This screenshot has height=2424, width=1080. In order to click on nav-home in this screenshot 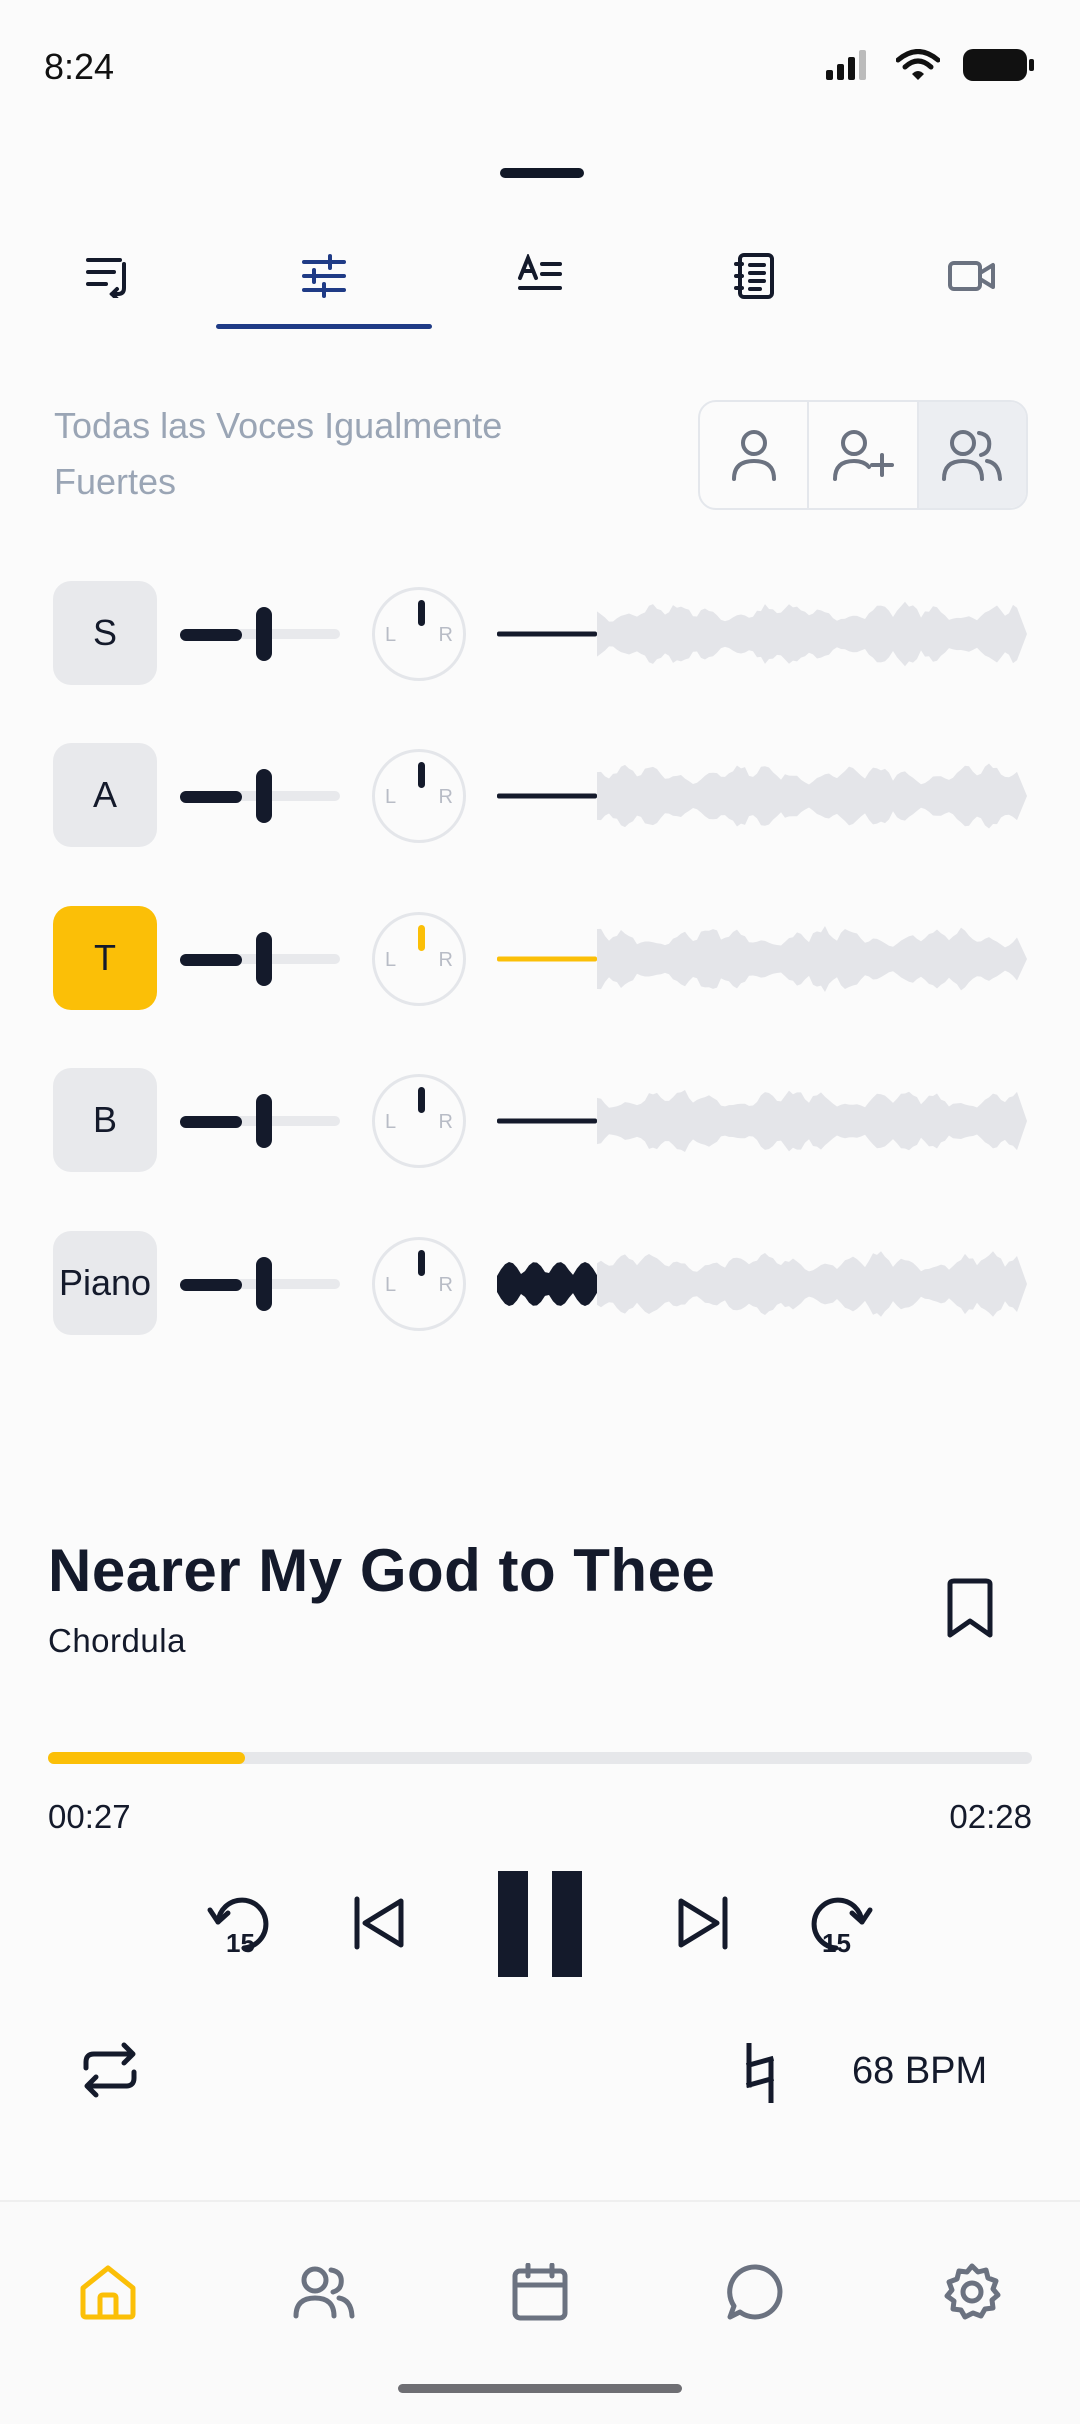, I will do `click(108, 2292)`.